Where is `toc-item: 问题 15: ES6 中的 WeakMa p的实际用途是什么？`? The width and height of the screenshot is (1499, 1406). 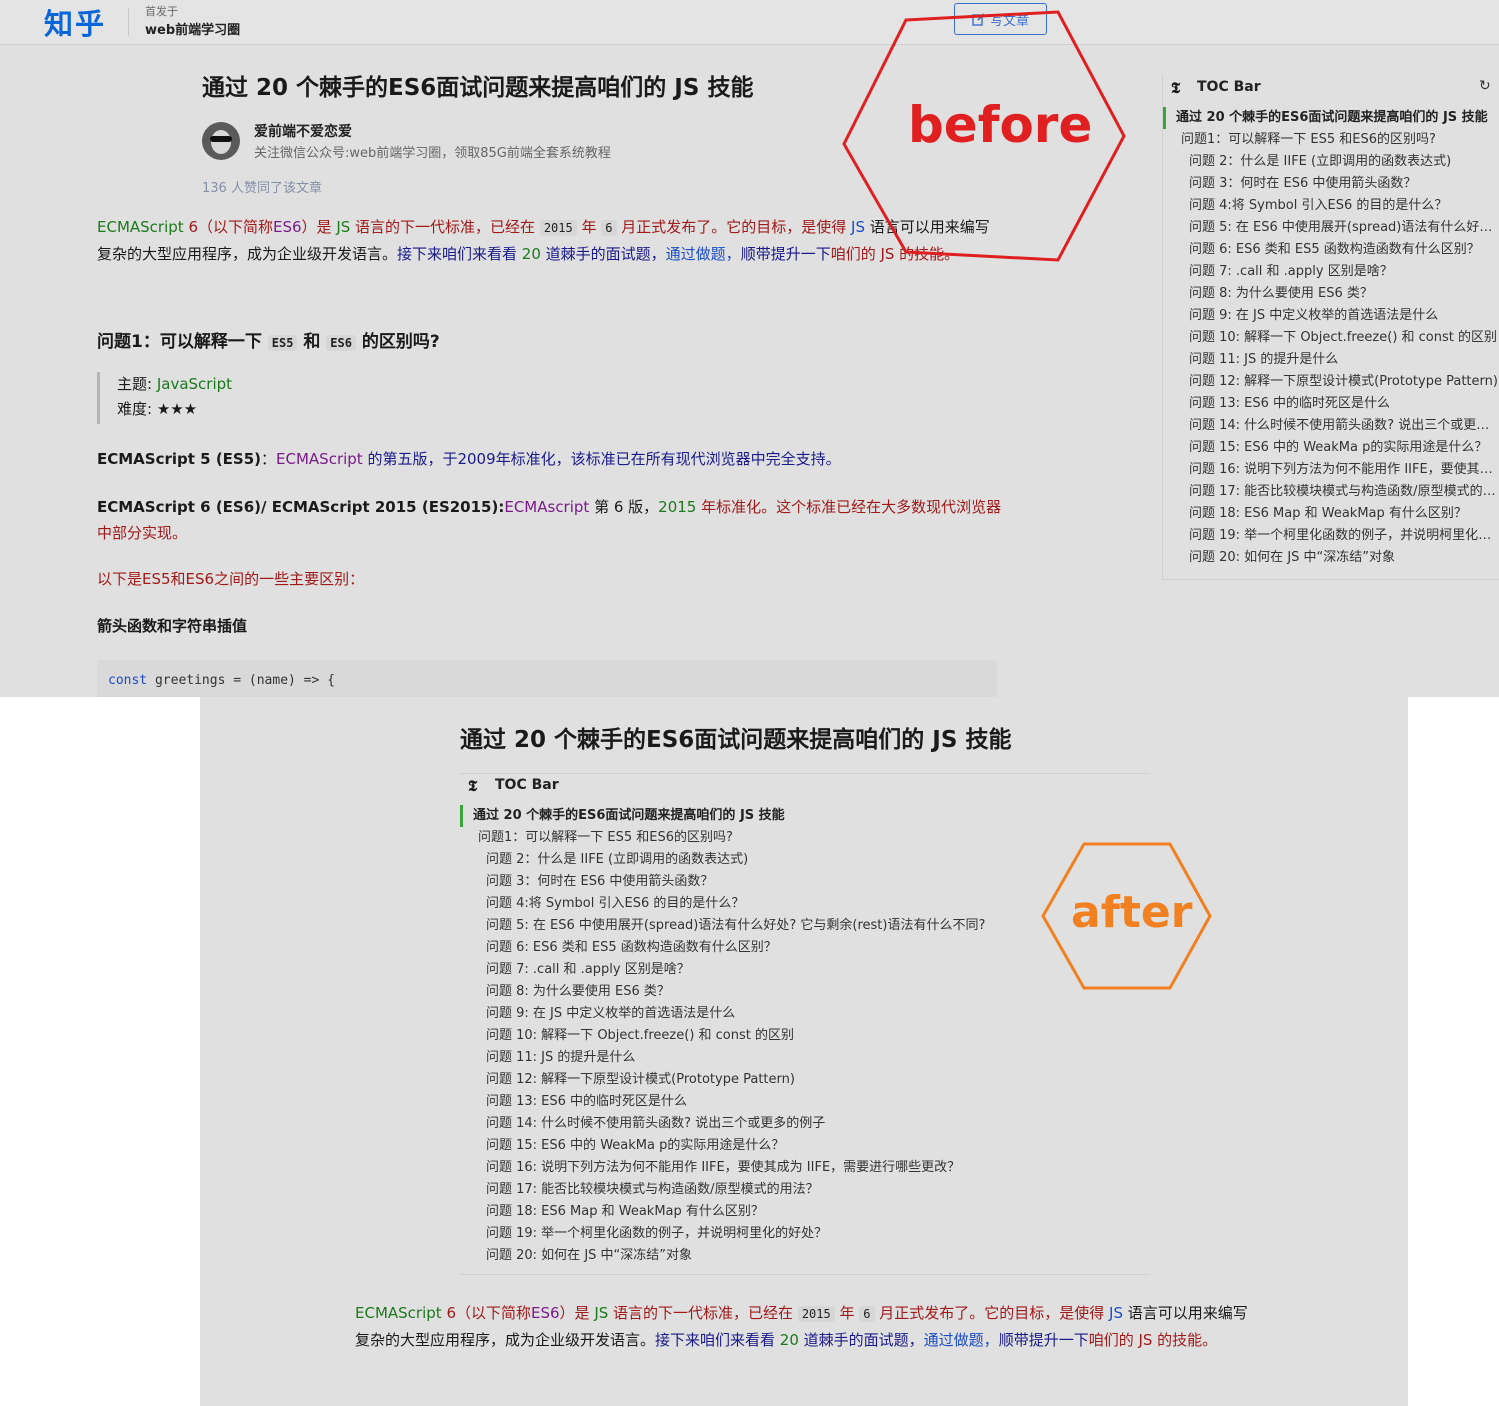 toc-item: 问题 15: ES6 中的 WeakMa p的实际用途是什么？ is located at coordinates (1331, 448).